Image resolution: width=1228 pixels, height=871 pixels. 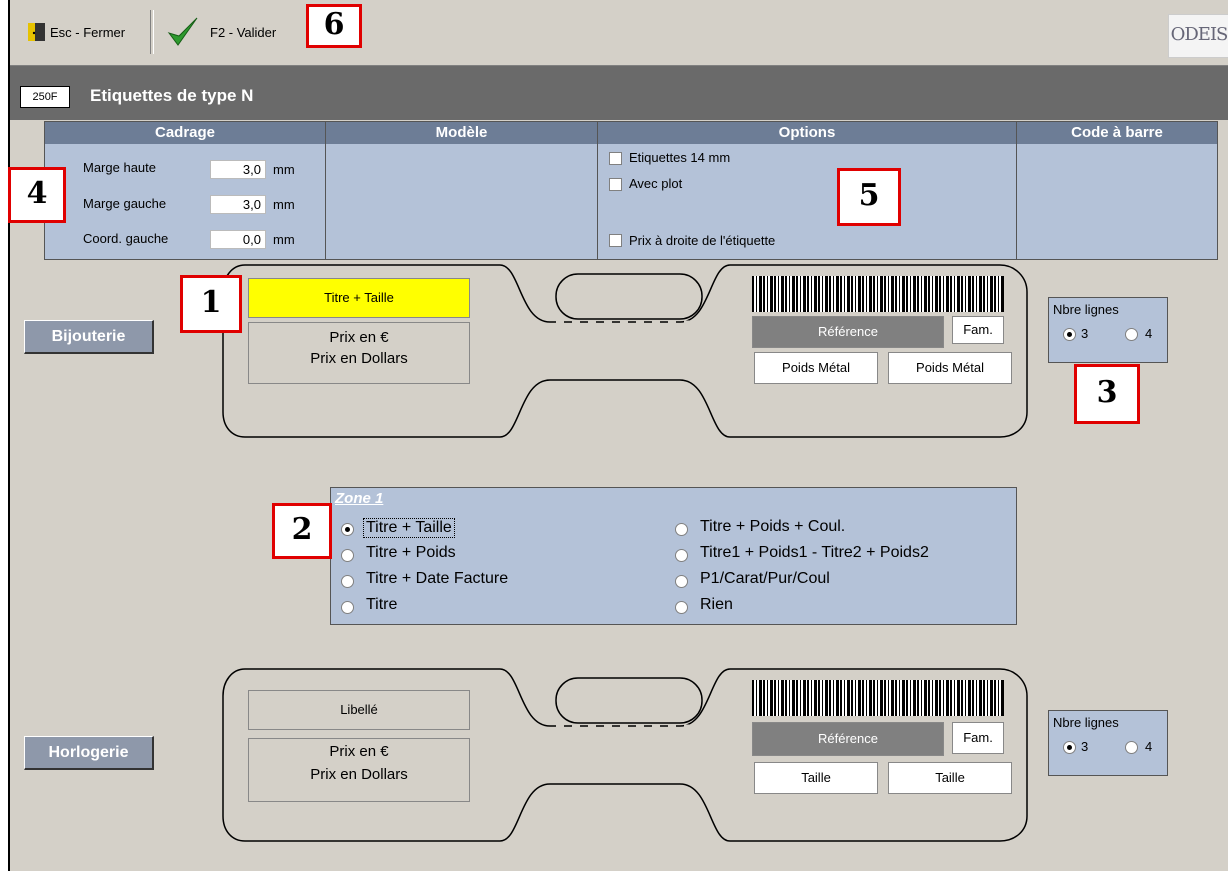 What do you see at coordinates (409, 528) in the screenshot?
I see `zone-option-label: Titre + Taille` at bounding box center [409, 528].